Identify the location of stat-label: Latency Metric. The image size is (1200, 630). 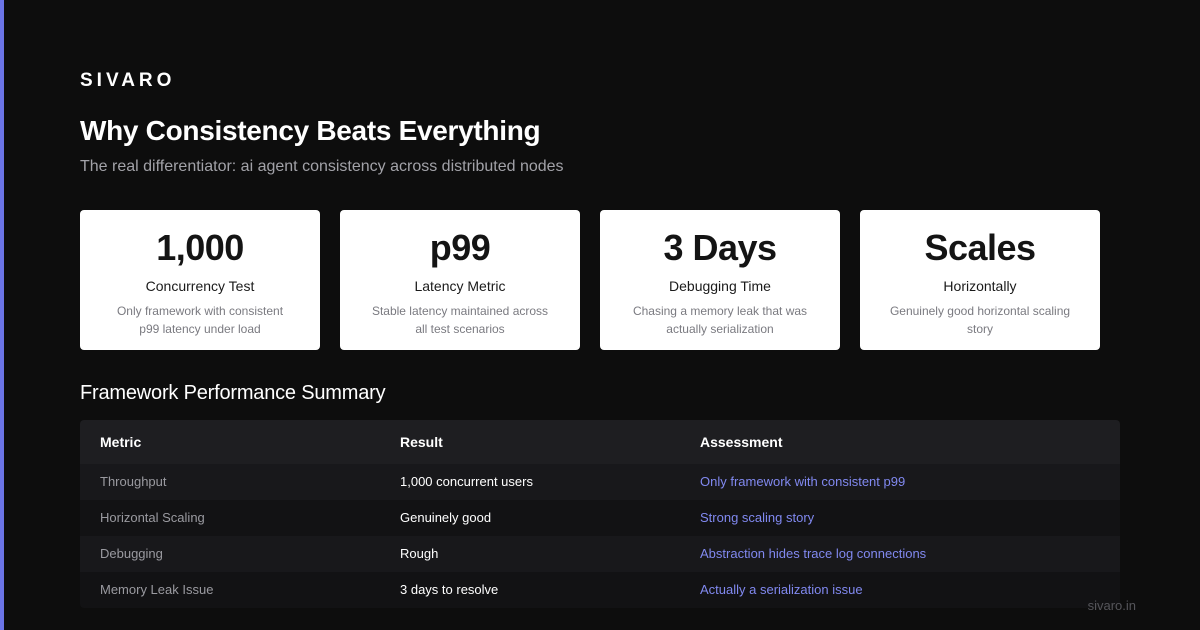
(460, 286).